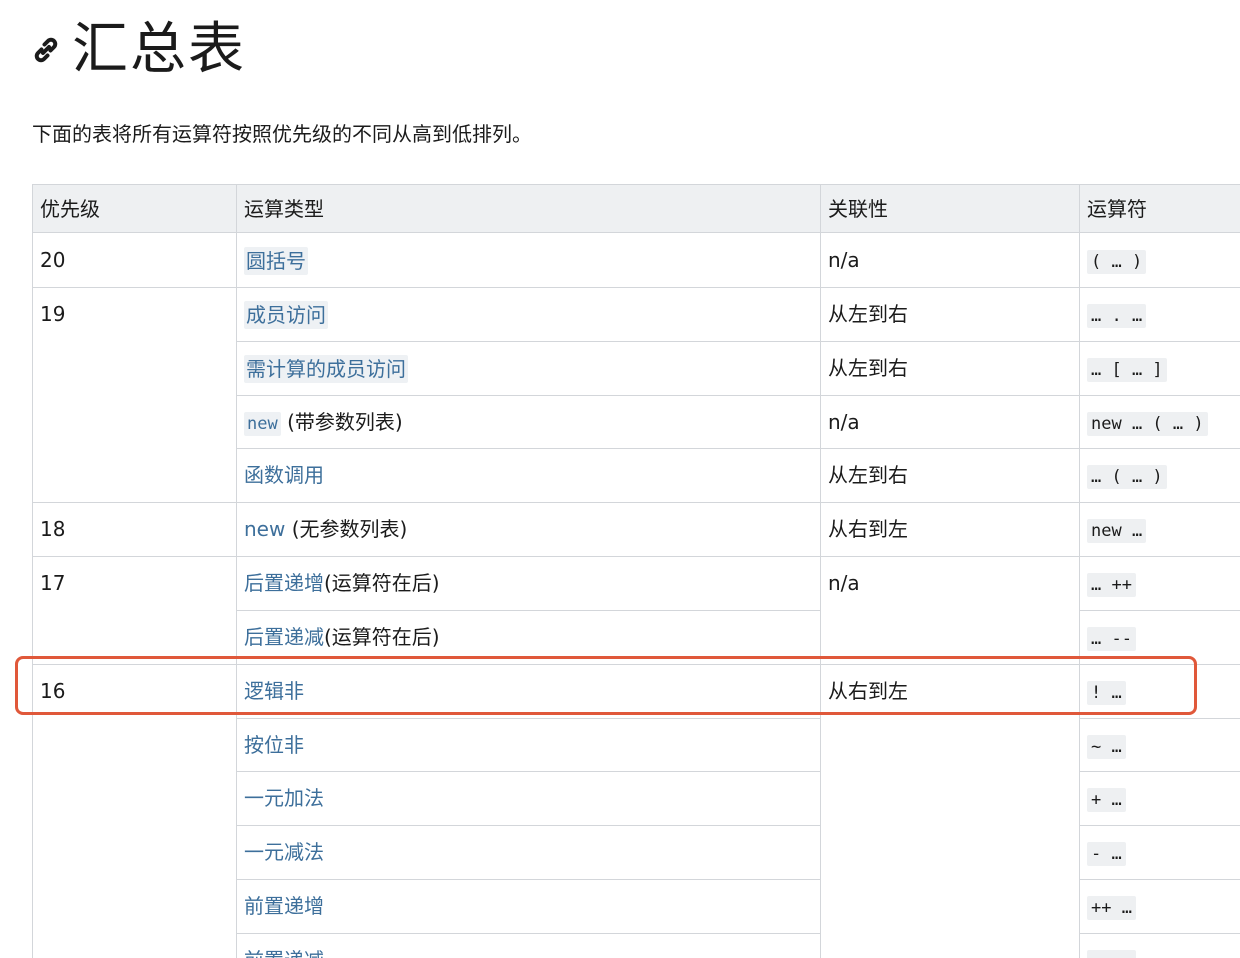 The width and height of the screenshot is (1240, 958). What do you see at coordinates (606, 685) in the screenshot?
I see `highlight-box` at bounding box center [606, 685].